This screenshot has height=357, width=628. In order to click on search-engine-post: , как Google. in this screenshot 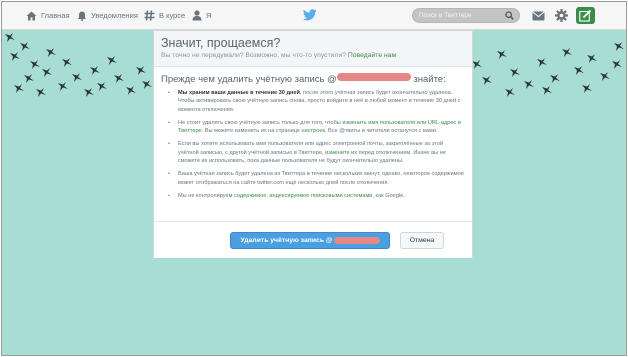, I will do `click(388, 195)`.